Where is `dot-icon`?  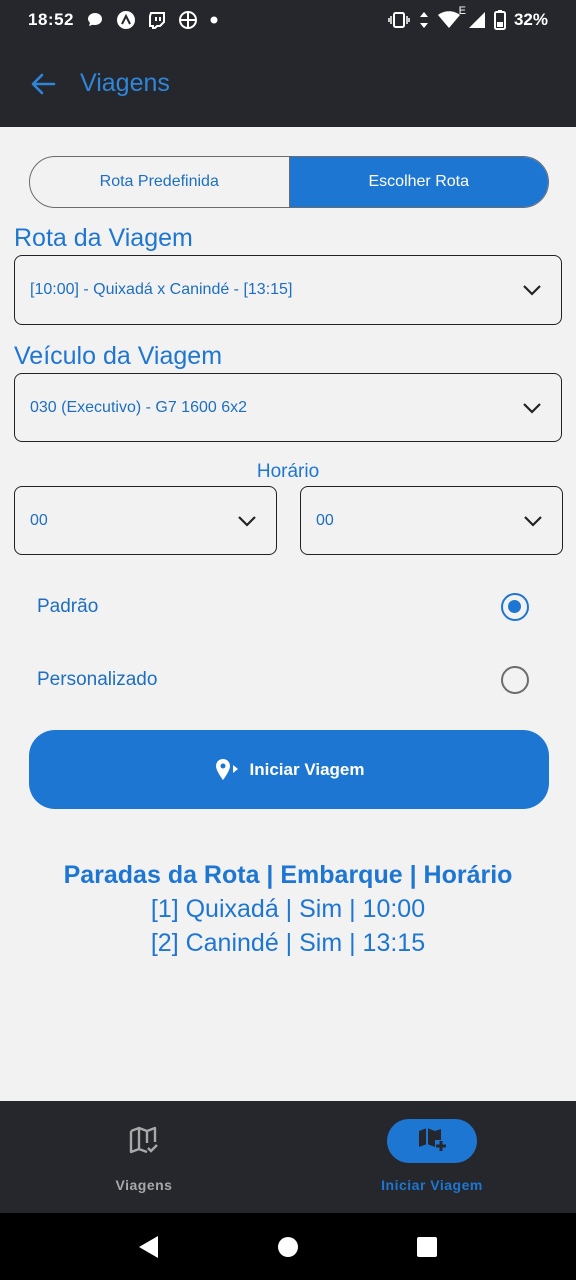 dot-icon is located at coordinates (214, 20).